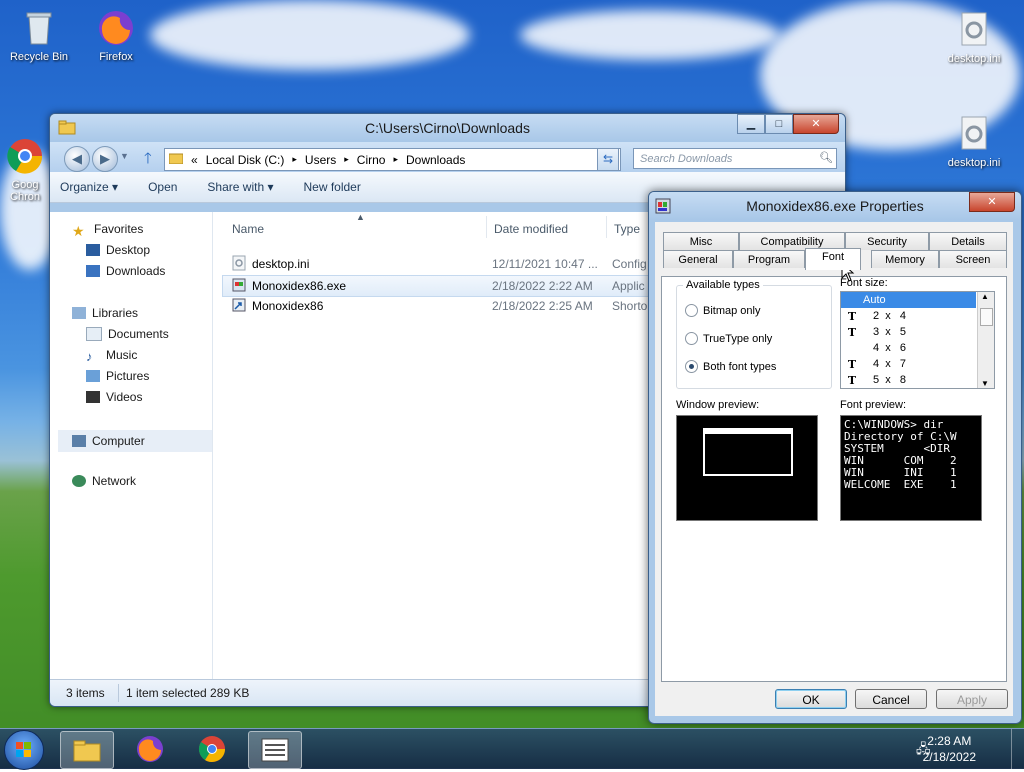  What do you see at coordinates (150, 749) in the screenshot?
I see `taskbar-firefox` at bounding box center [150, 749].